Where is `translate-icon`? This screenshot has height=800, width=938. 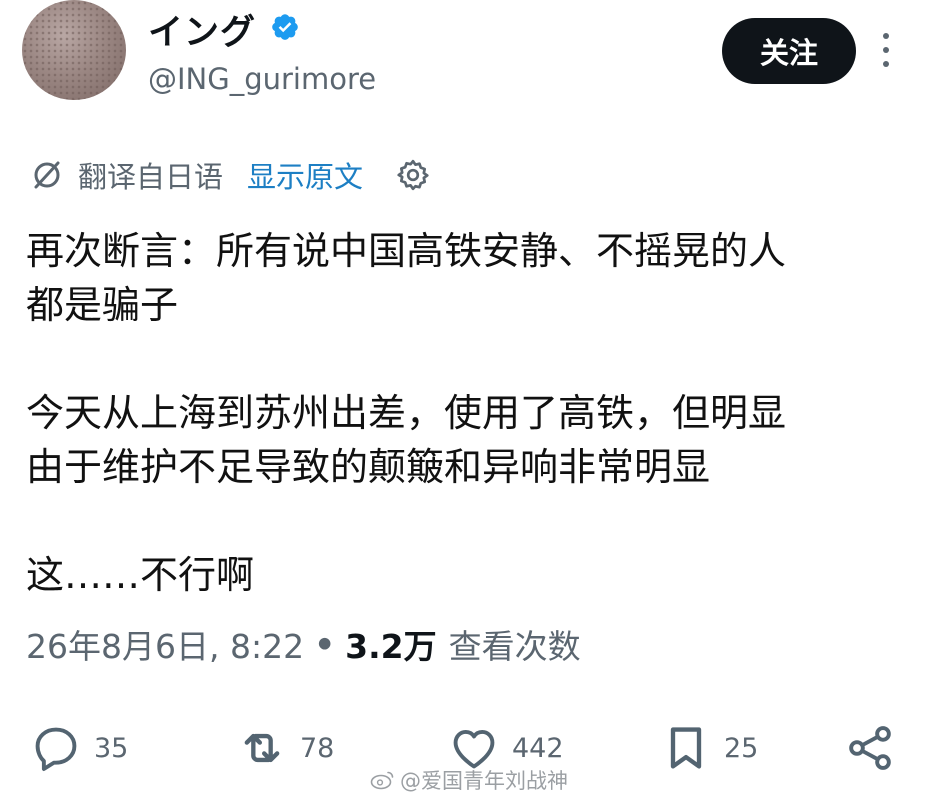 translate-icon is located at coordinates (47, 175).